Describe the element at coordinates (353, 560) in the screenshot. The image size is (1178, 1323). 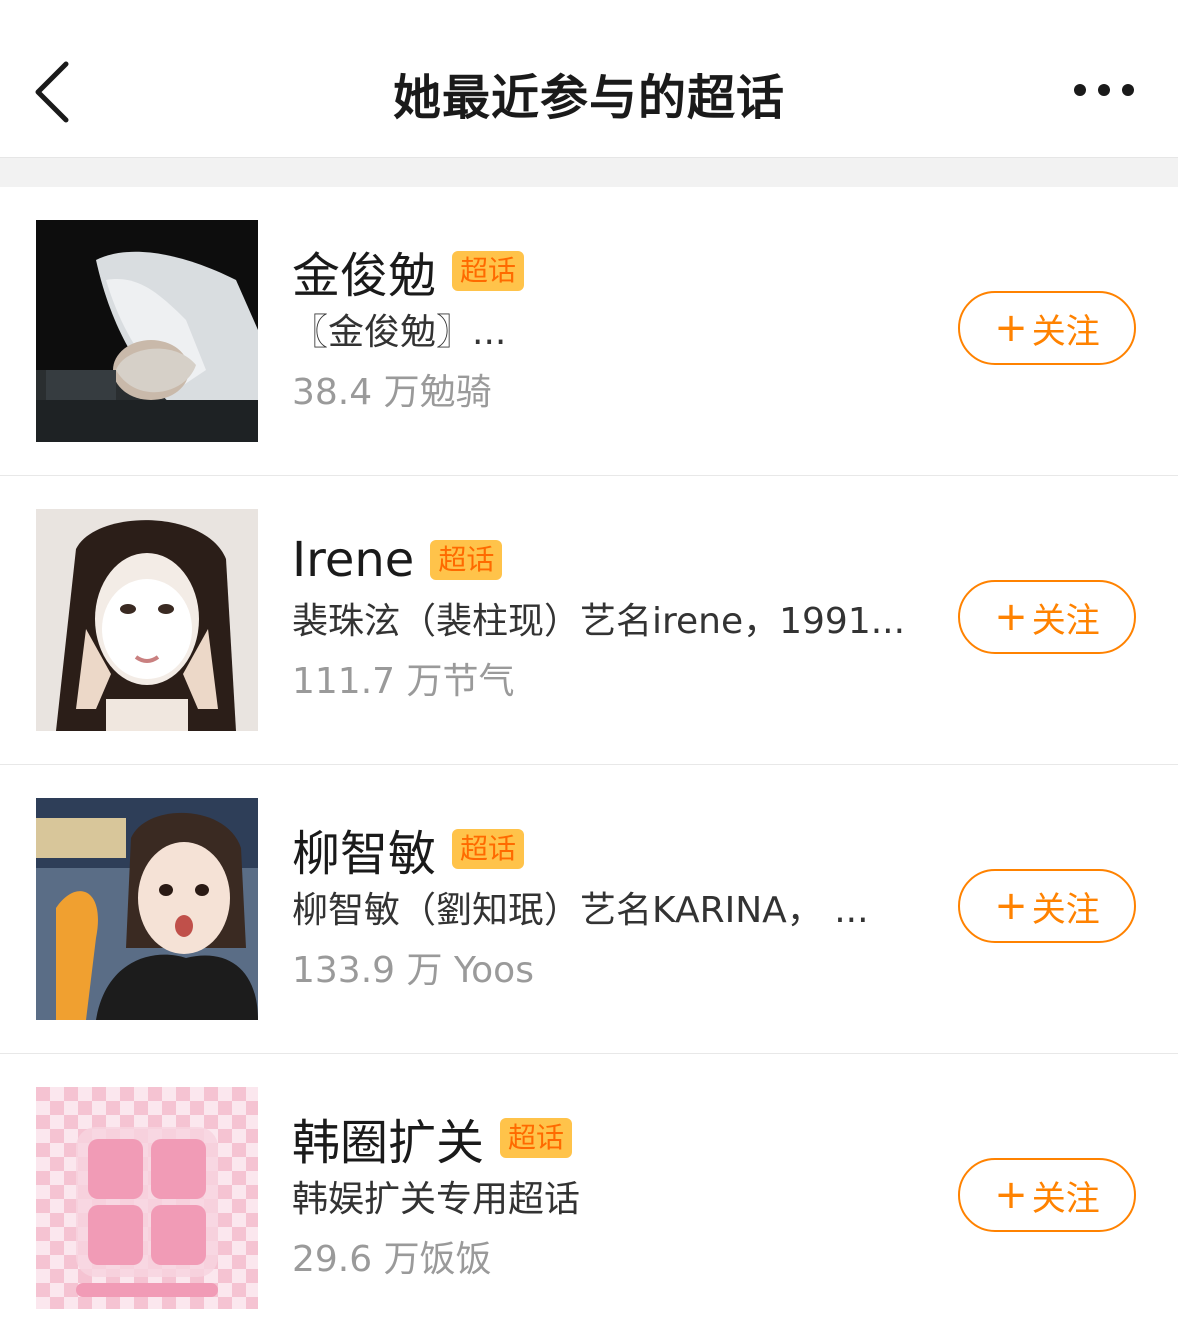
I see `topic-name: Irene` at that location.